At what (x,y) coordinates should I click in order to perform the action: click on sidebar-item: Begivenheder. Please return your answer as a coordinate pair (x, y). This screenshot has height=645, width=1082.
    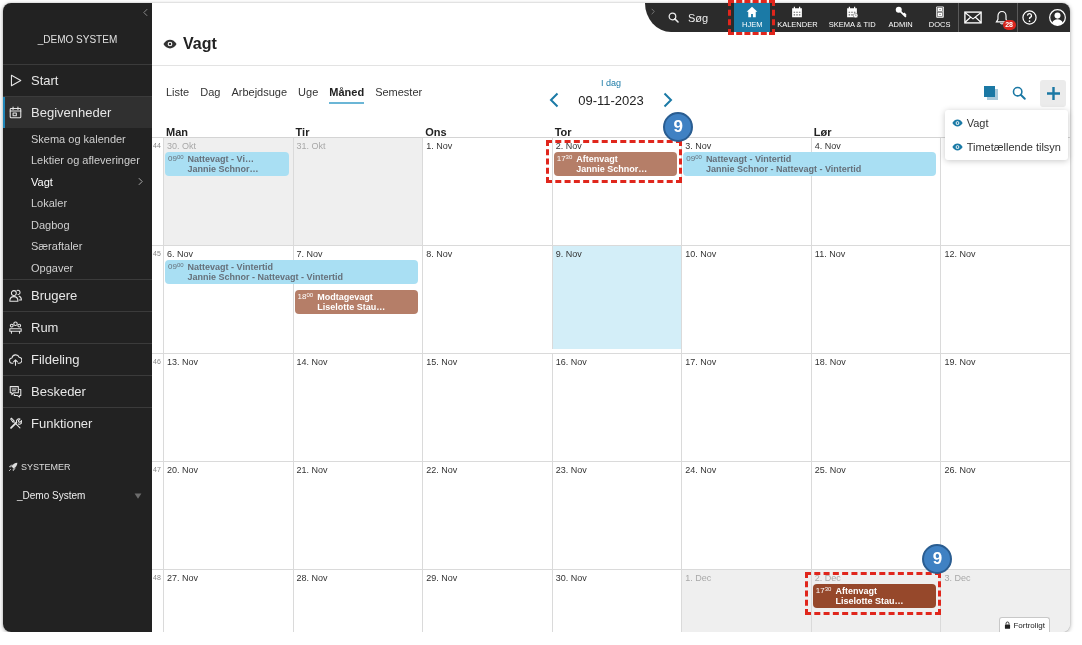
    Looking at the image, I should click on (77, 112).